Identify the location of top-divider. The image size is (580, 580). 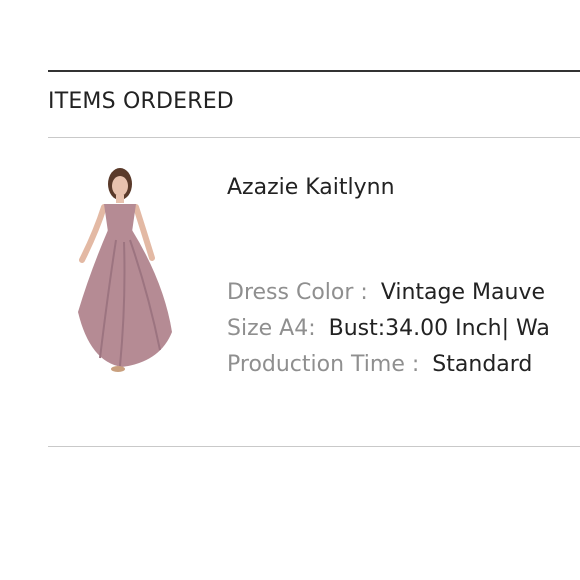
(314, 71).